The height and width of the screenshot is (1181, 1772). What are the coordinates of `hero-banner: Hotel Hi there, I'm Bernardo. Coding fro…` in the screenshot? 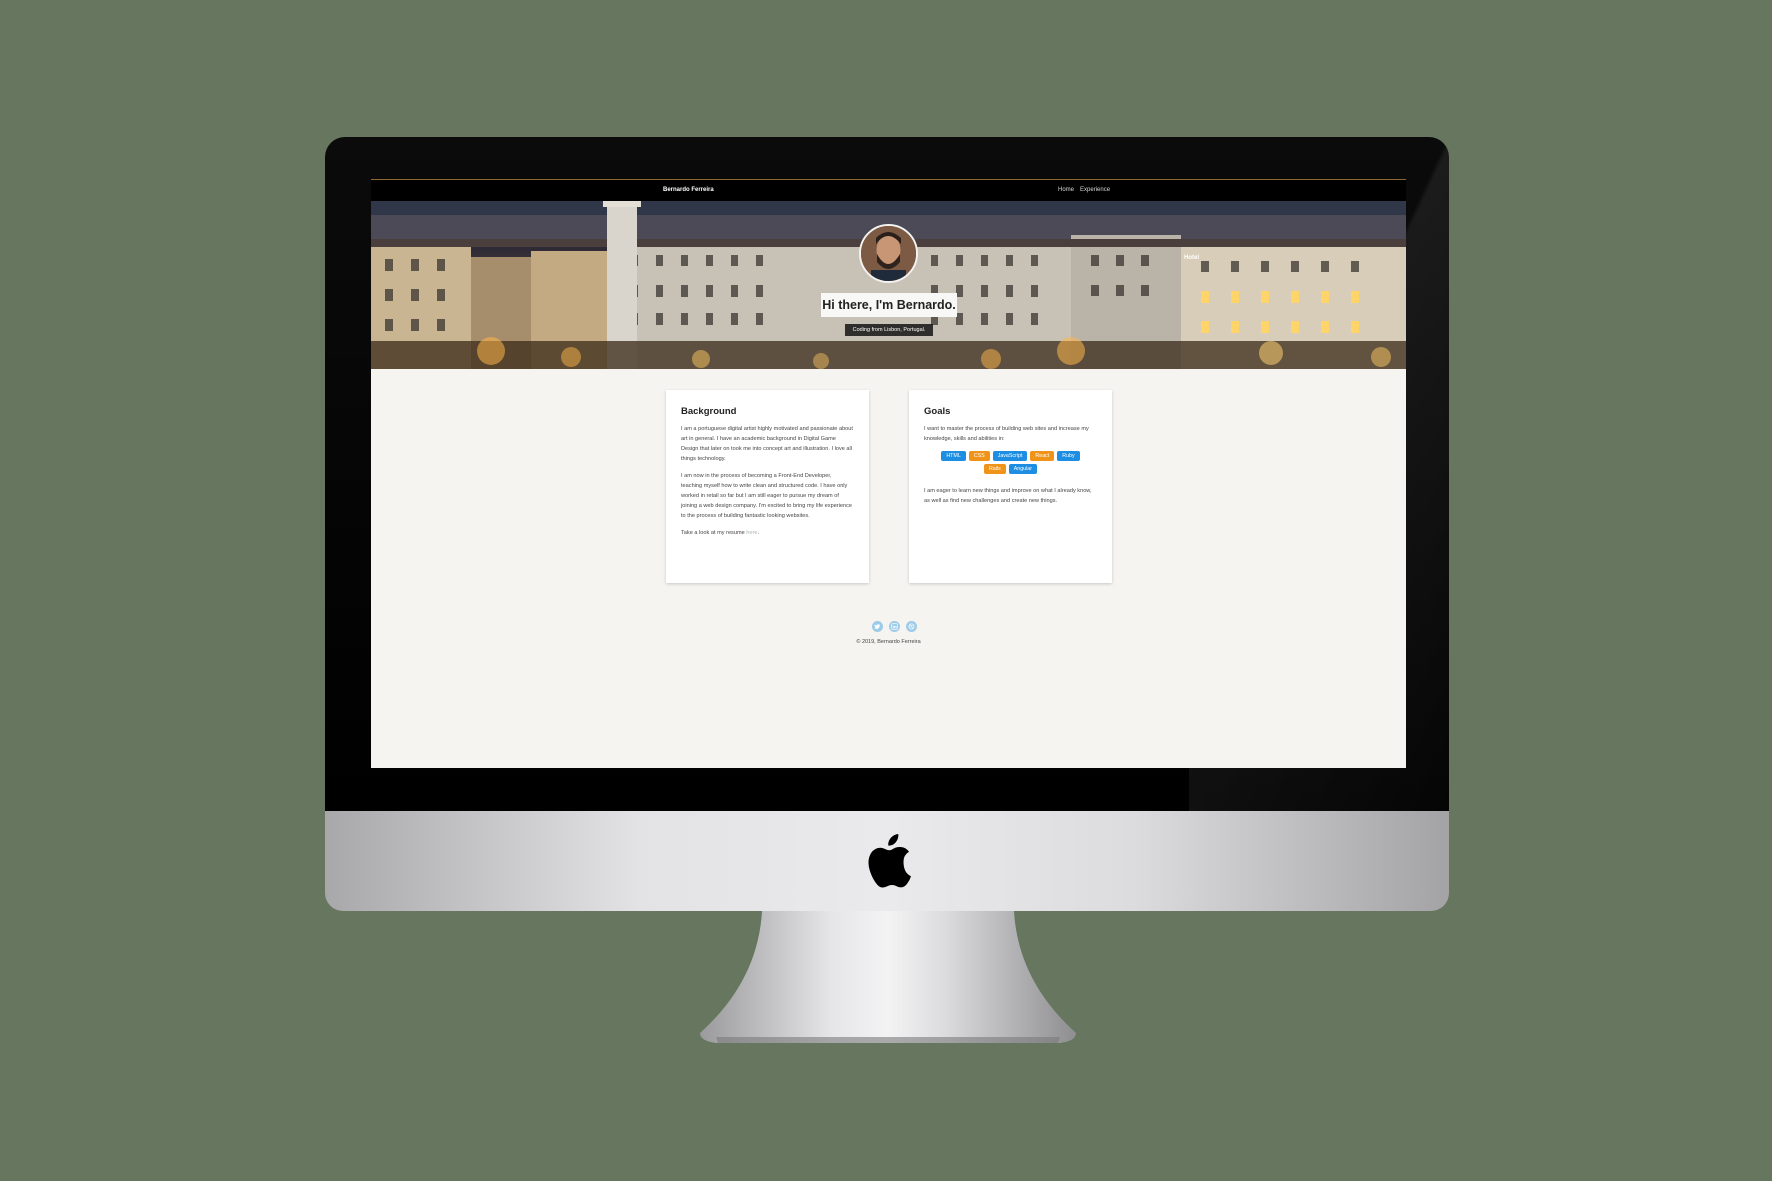 It's located at (888, 285).